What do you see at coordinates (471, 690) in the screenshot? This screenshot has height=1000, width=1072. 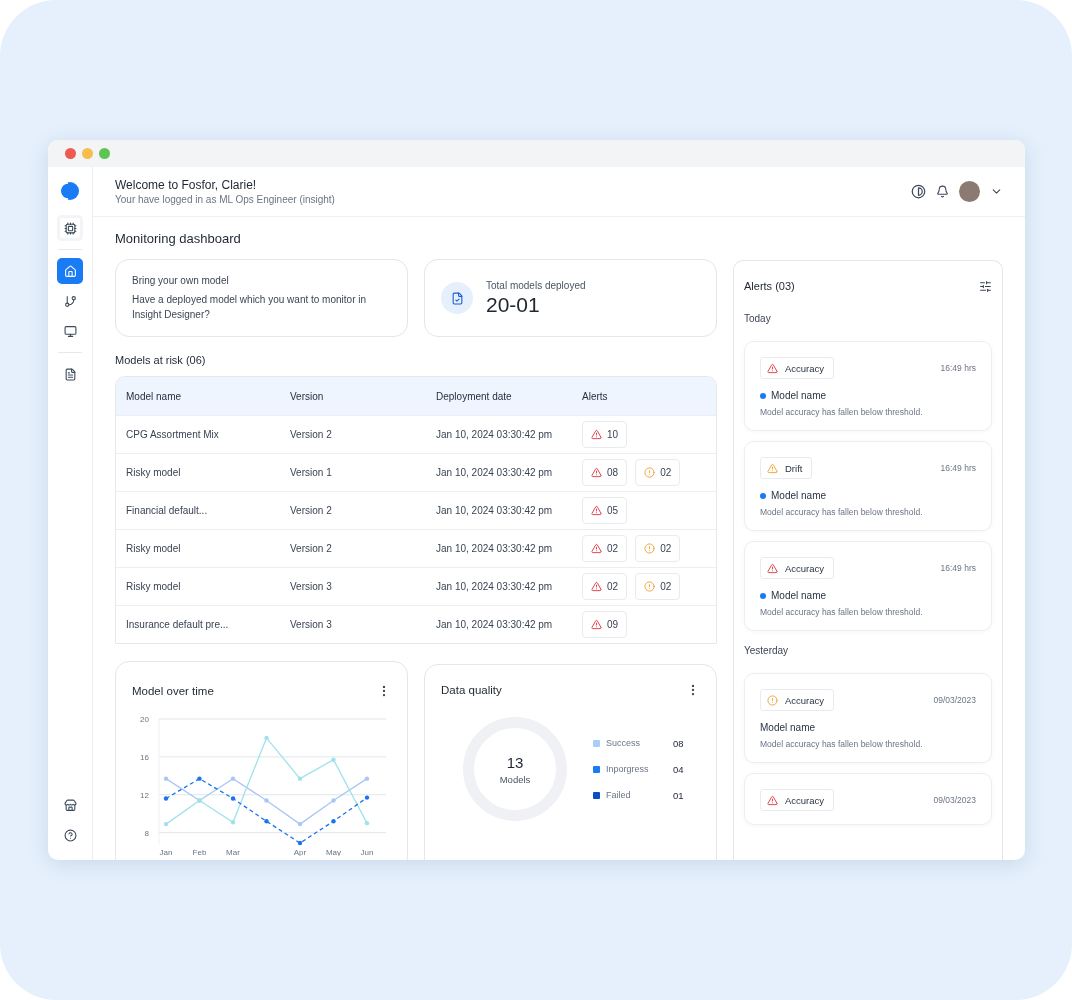 I see `card-title: Data quality` at bounding box center [471, 690].